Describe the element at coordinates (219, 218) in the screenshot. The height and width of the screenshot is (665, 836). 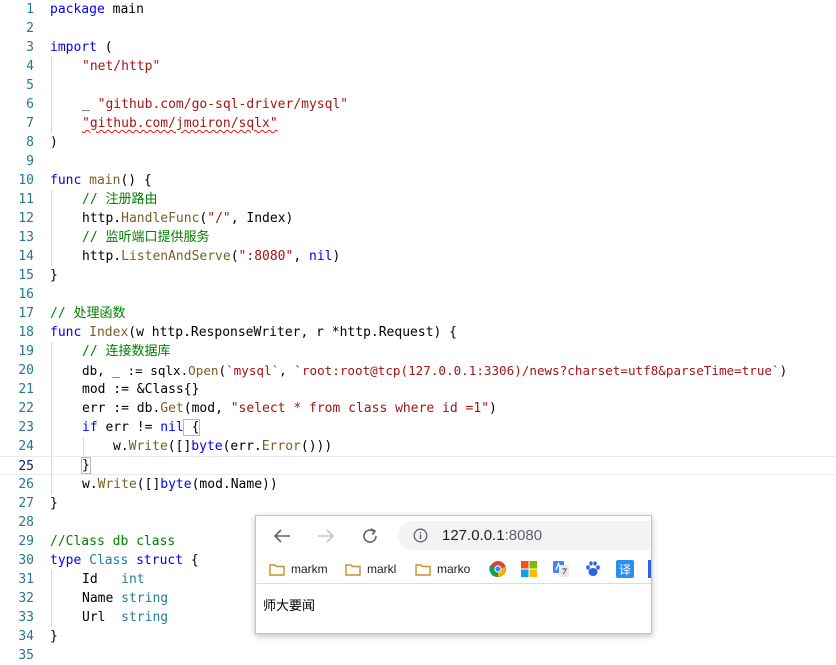
I see `string-literal: "/"` at that location.